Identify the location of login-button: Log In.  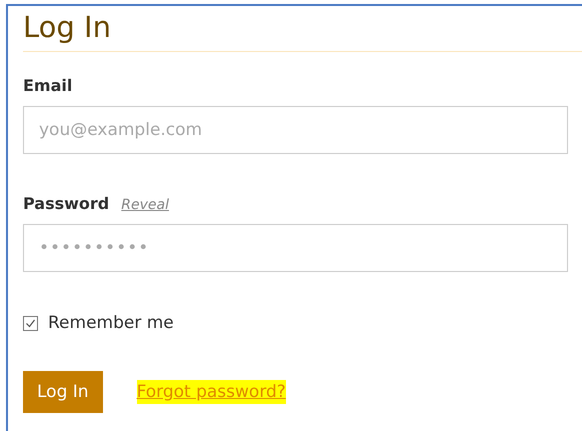
(63, 392).